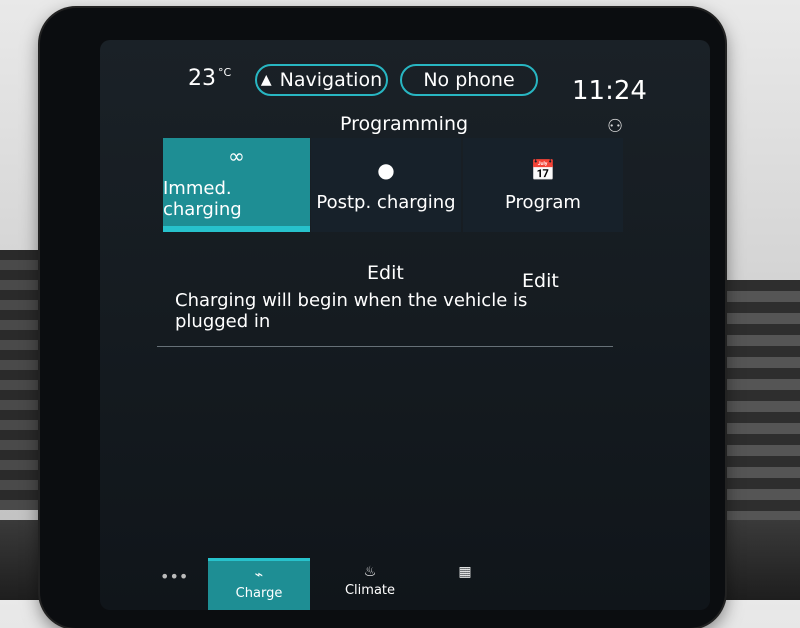 This screenshot has height=628, width=800. Describe the element at coordinates (225, 72) in the screenshot. I see `temperature-unit: °C` at that location.